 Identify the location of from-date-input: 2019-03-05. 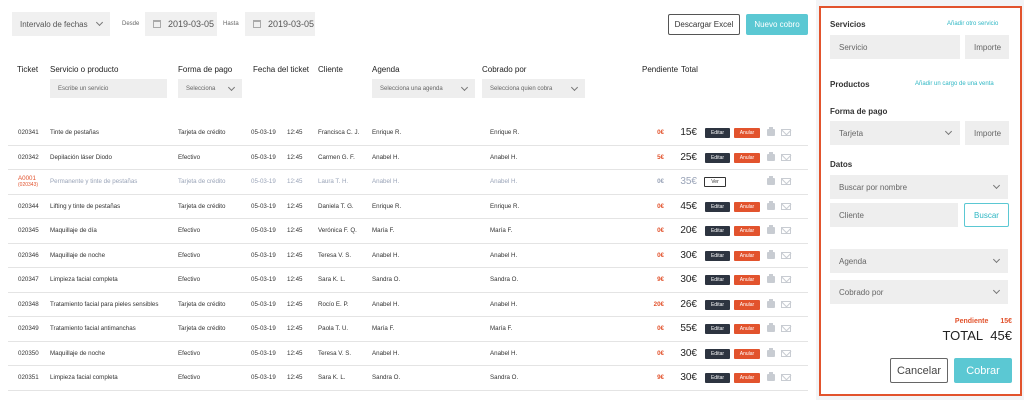
(181, 24).